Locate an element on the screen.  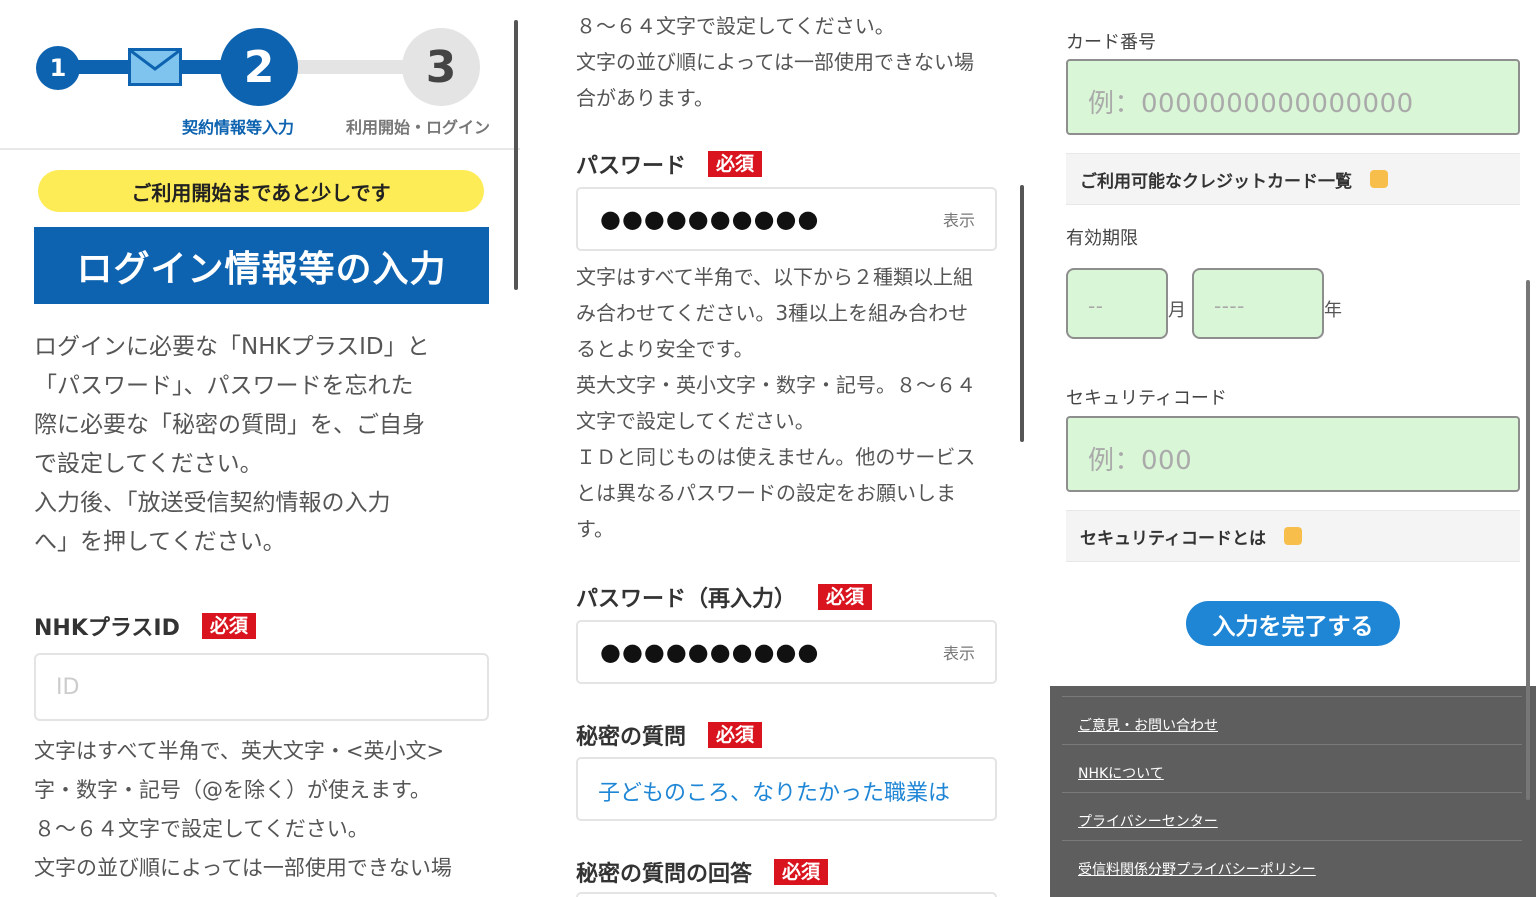
card-number-input: 例：0000000000000000 is located at coordinates (1293, 97).